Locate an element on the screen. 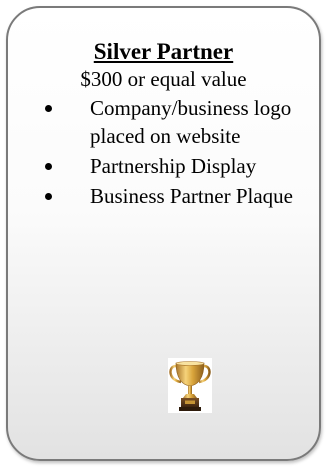  card-price: $300 or equal value is located at coordinates (163, 79).